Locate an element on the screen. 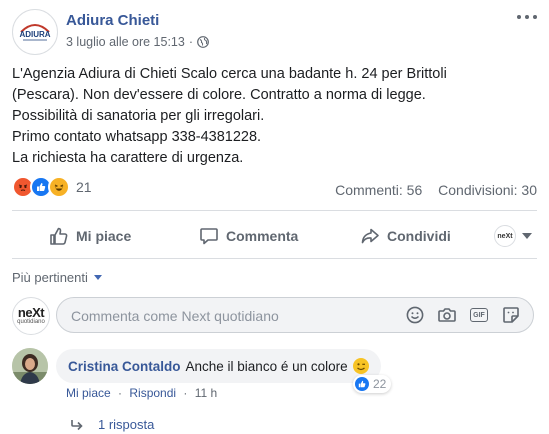  profile-photo is located at coordinates (30, 366).